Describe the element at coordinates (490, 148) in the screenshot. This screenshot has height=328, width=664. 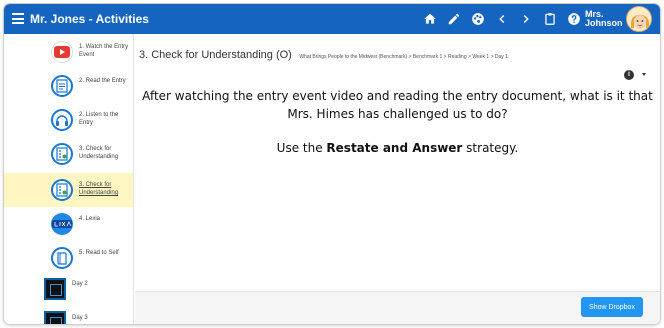
I see `strategy-suffix: strategy.` at that location.